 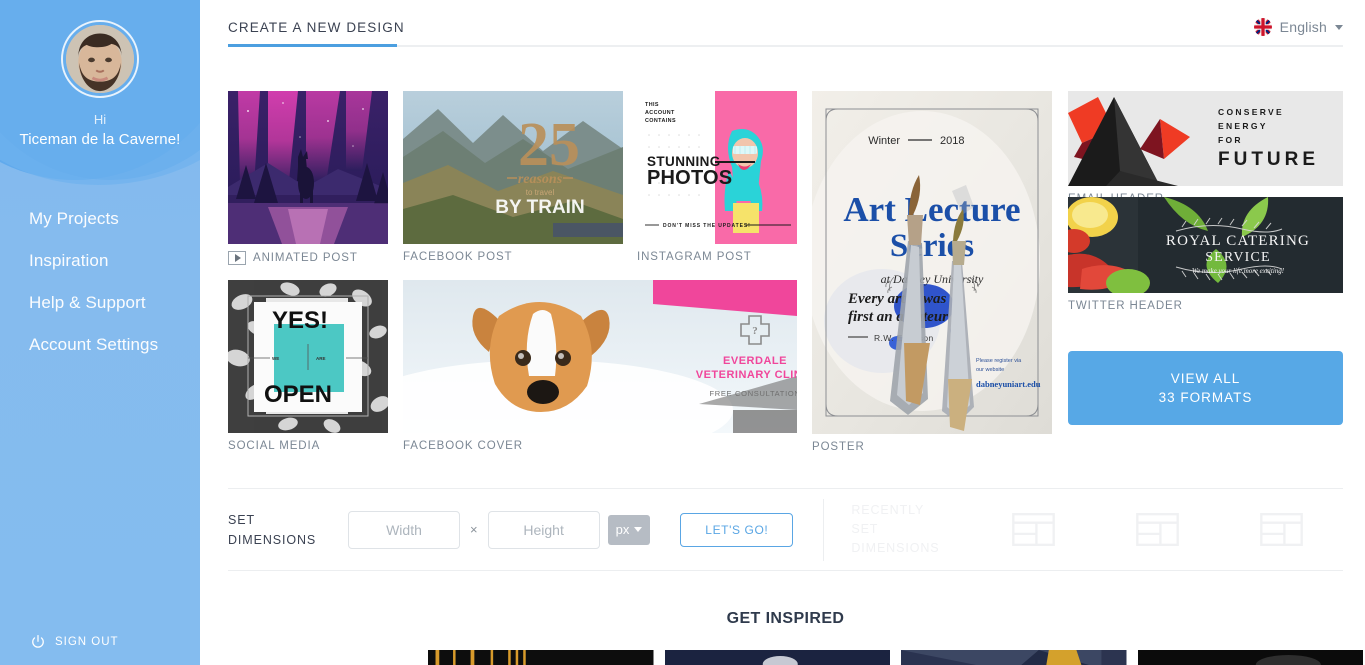 I want to click on power-icon, so click(x=38, y=641).